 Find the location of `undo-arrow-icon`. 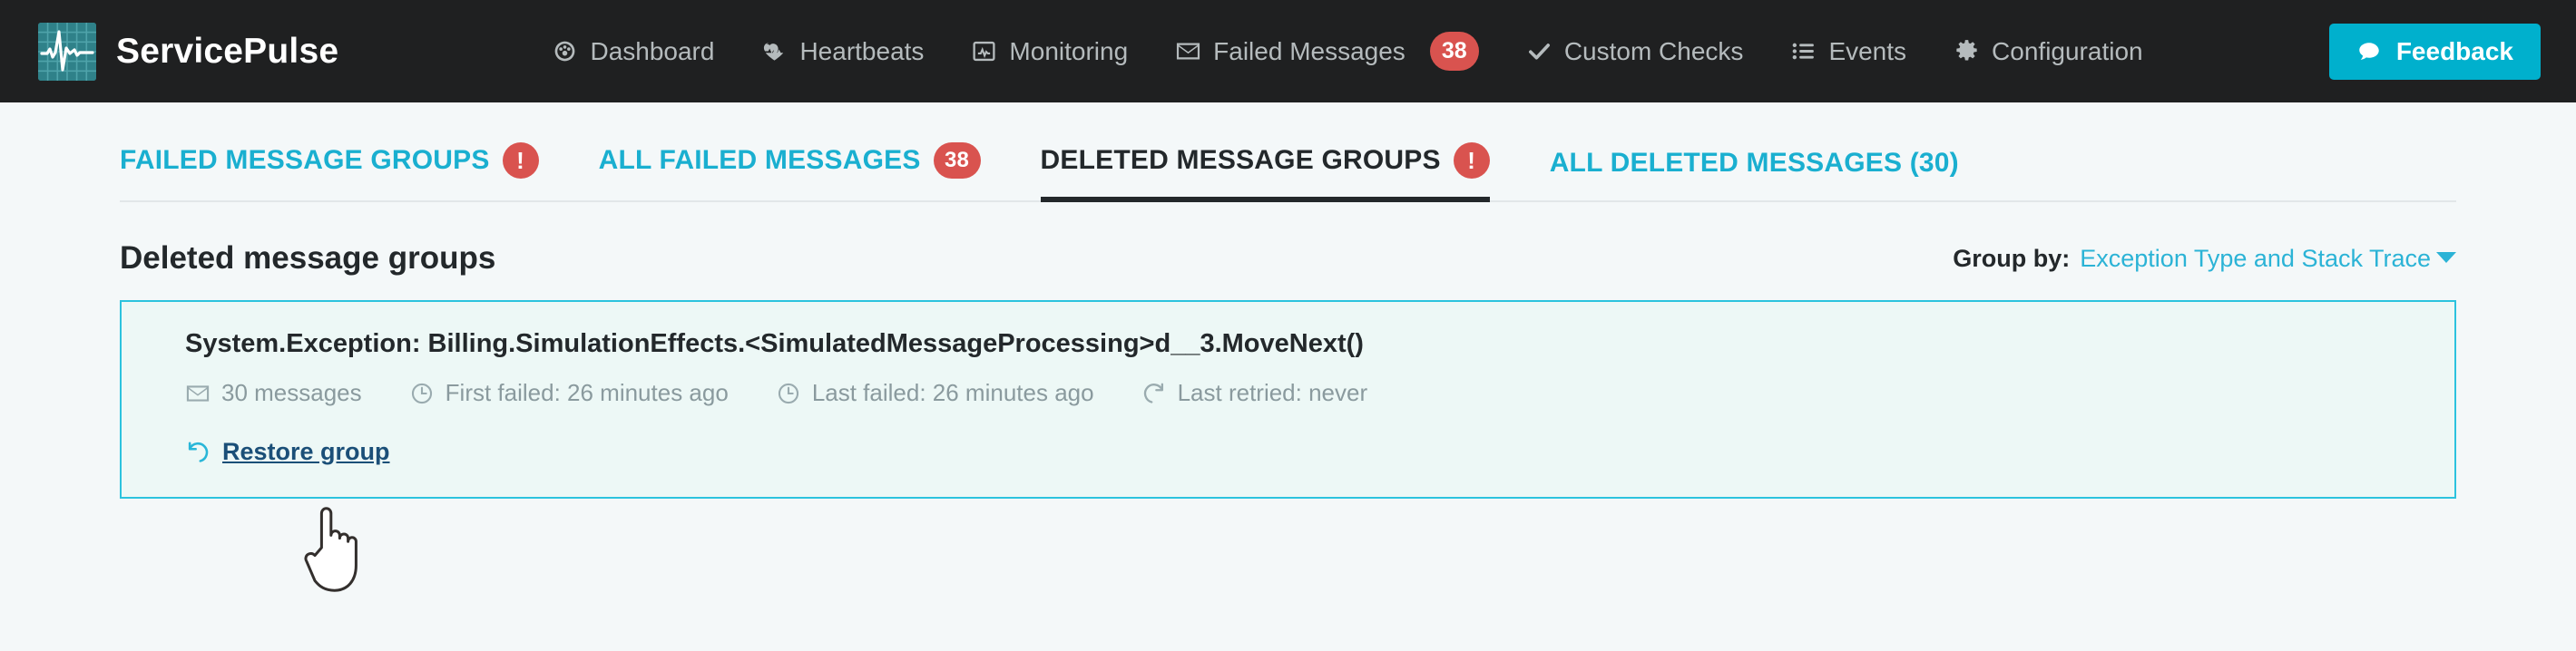

undo-arrow-icon is located at coordinates (198, 452).